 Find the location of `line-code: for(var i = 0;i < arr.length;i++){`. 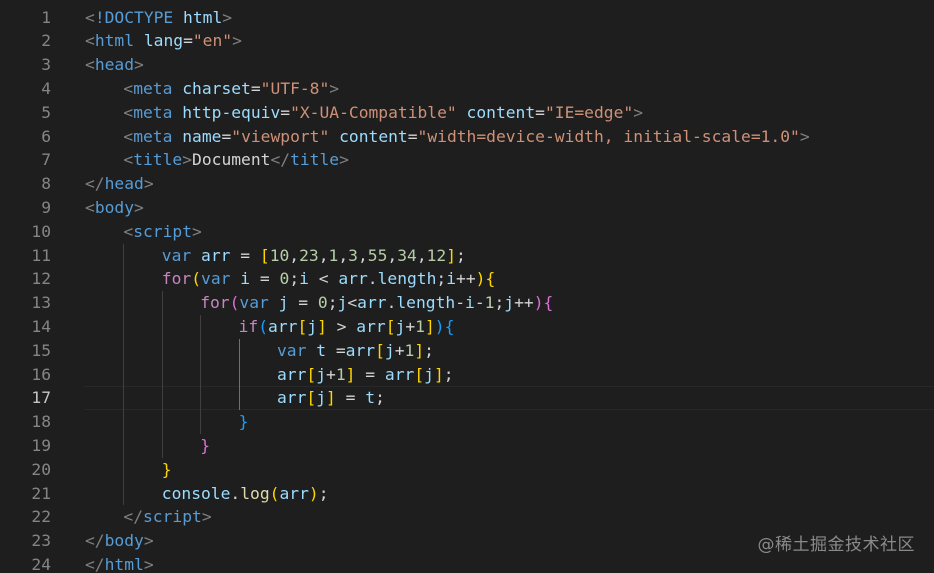

line-code: for(var i = 0;i < arr.length;i++){ is located at coordinates (328, 279).